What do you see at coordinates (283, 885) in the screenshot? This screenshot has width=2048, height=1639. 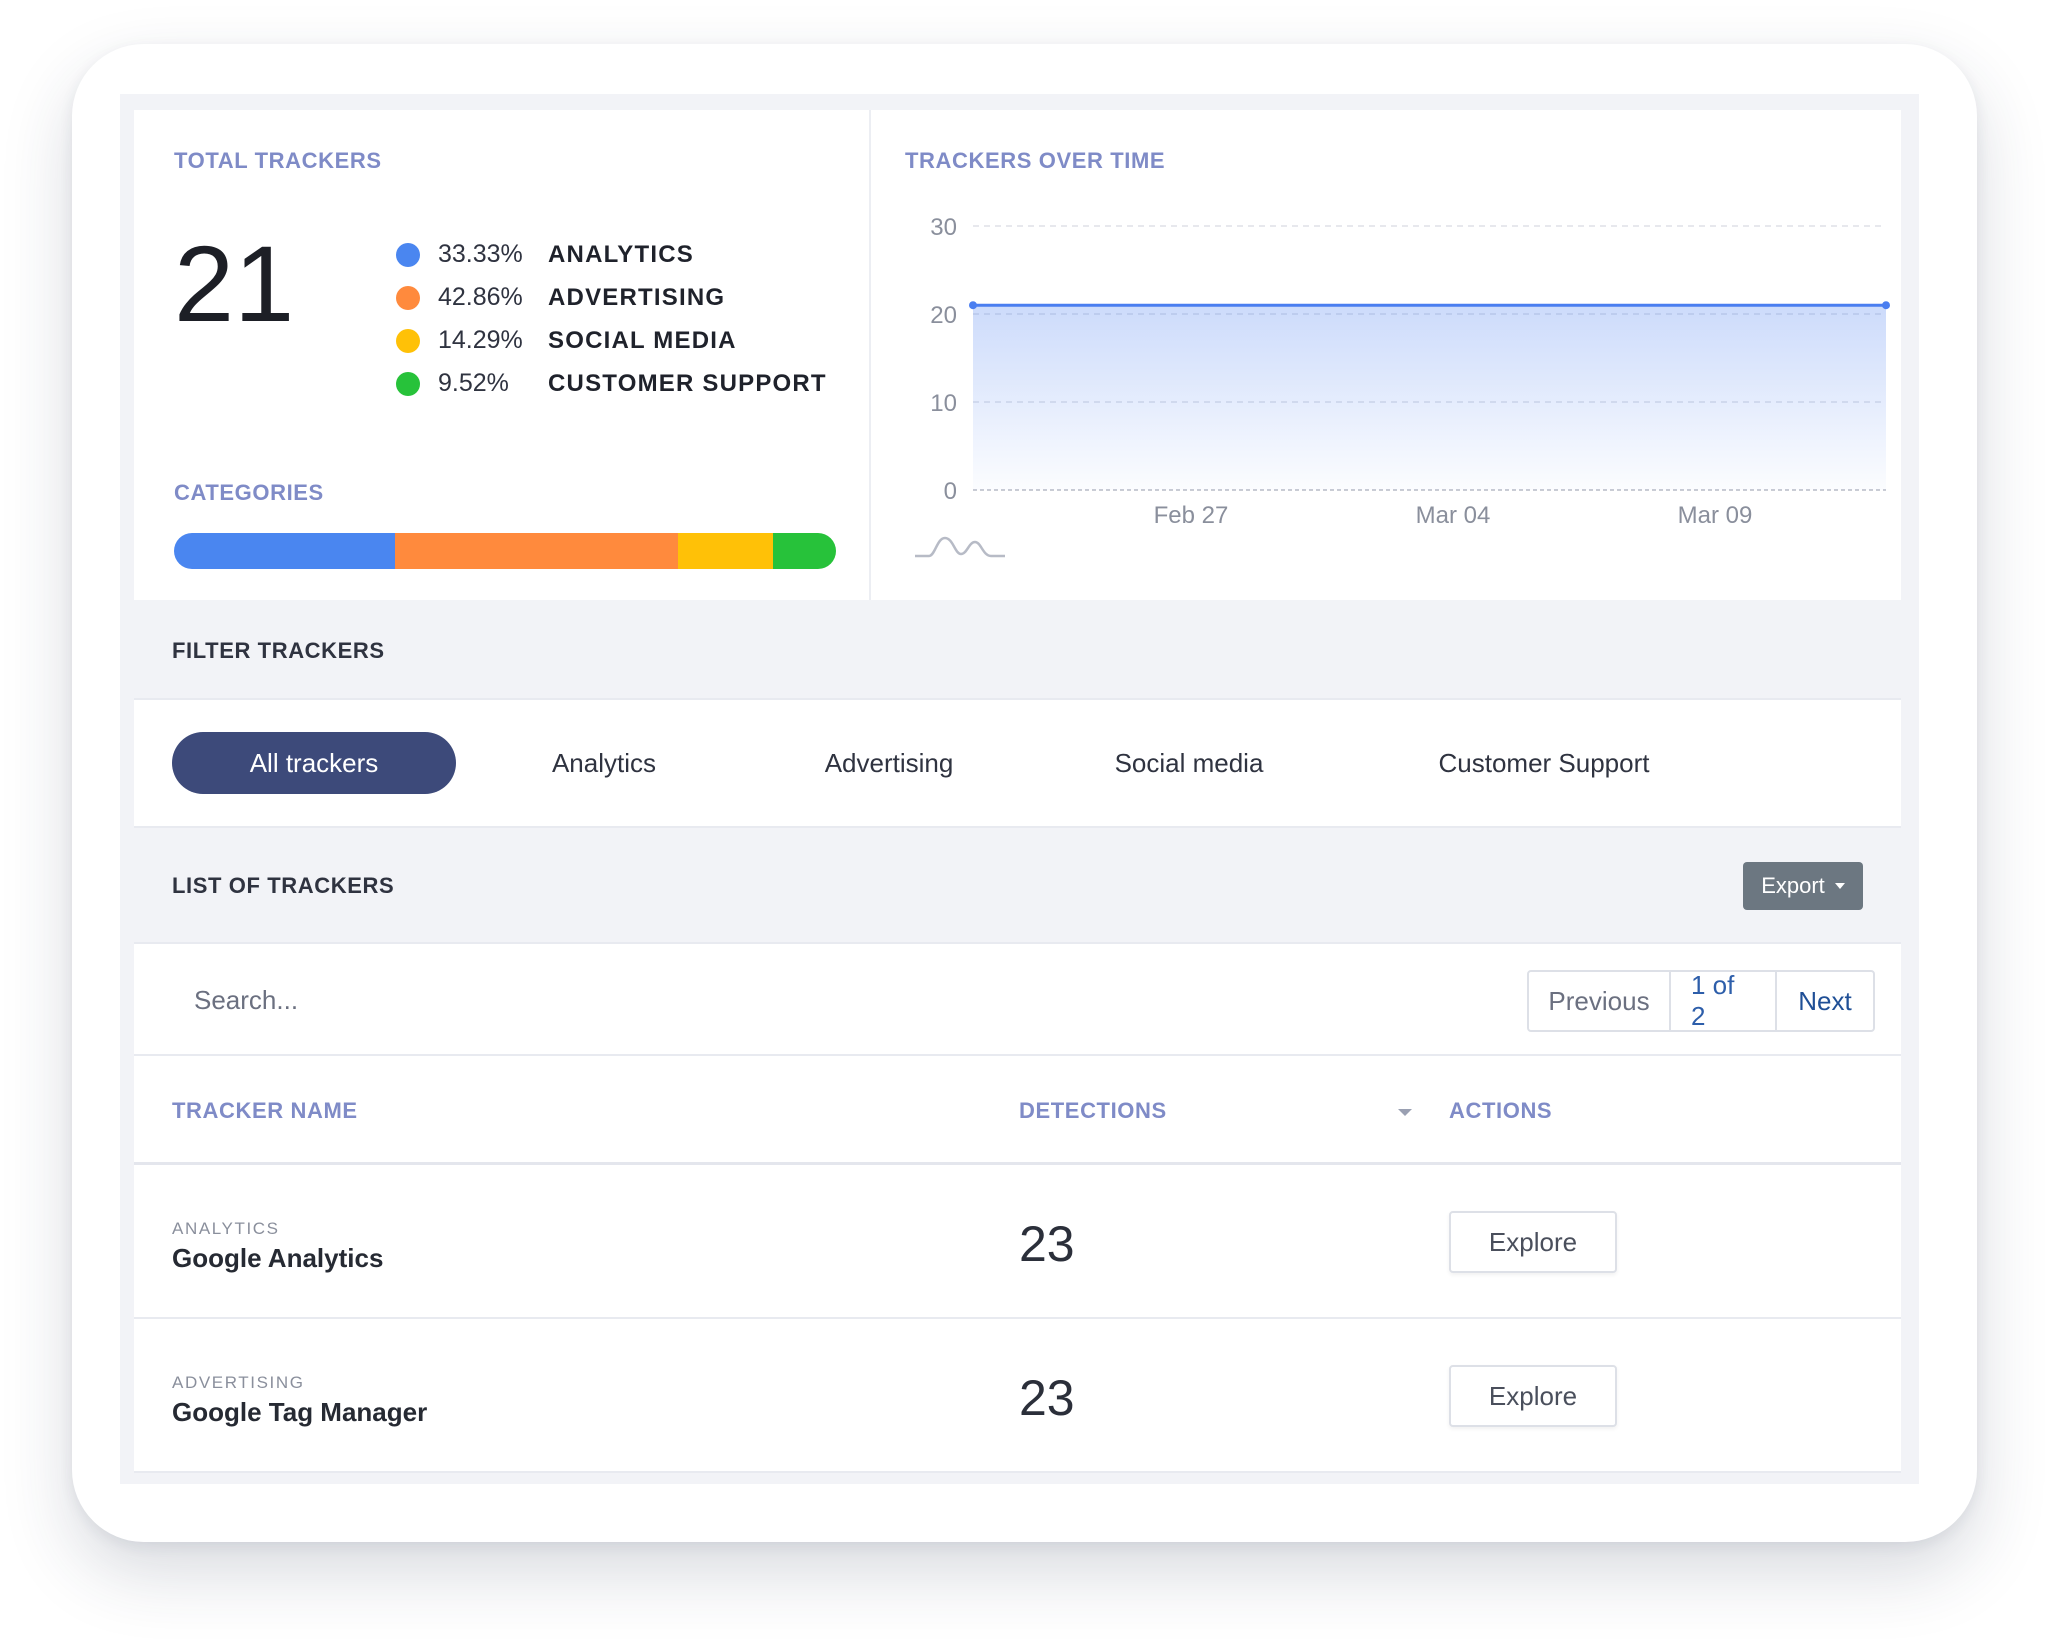 I see `list-title: LIST OF TRACKERS` at bounding box center [283, 885].